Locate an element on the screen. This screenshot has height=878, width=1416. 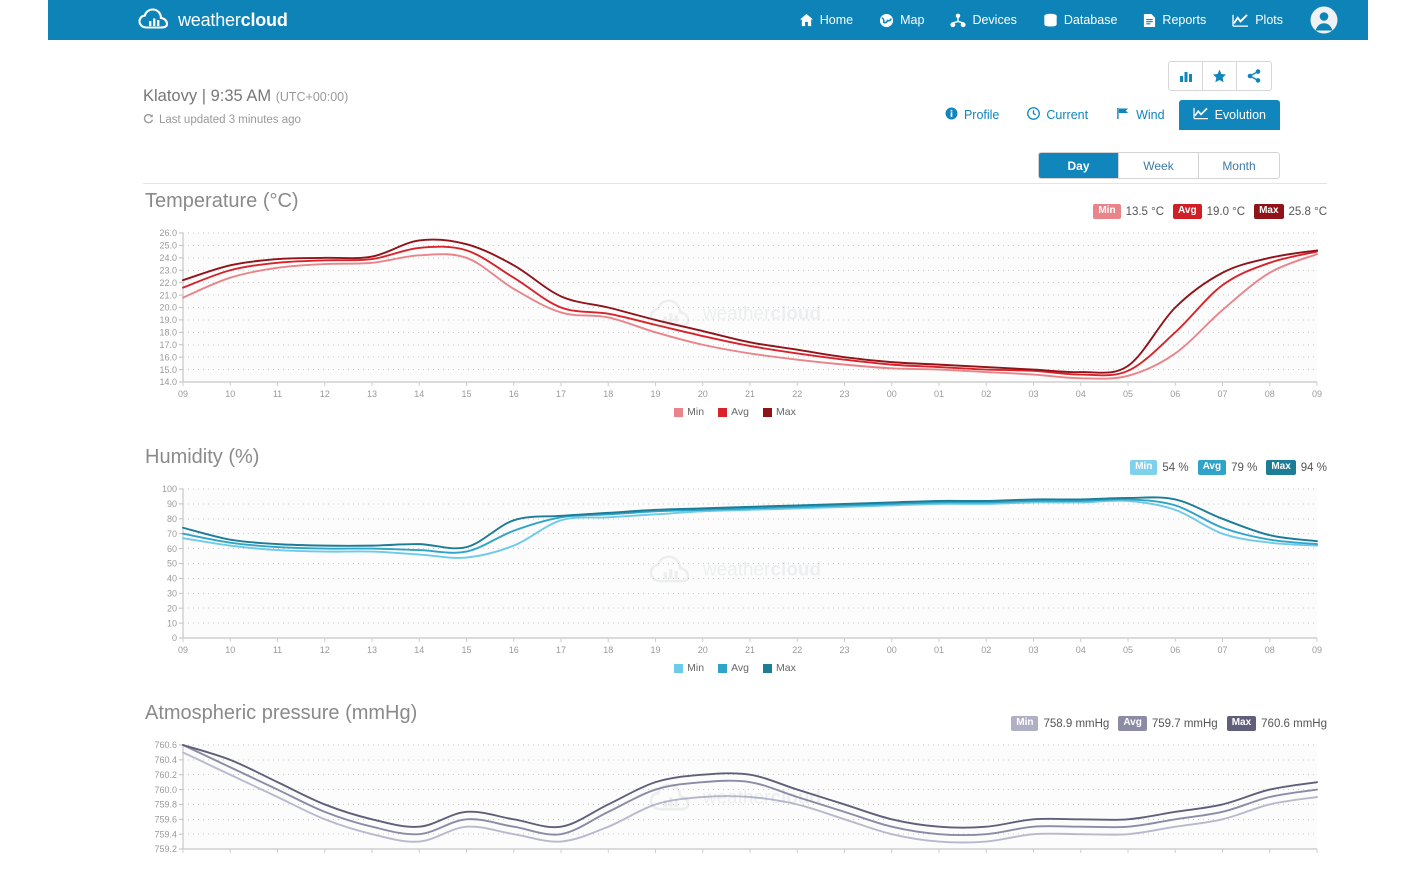
svg-text: 19 is located at coordinates (655, 394).